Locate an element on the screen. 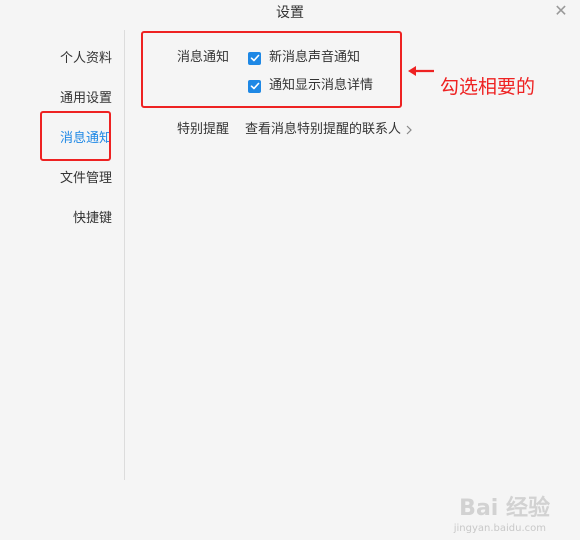 The width and height of the screenshot is (580, 540). watermark-logo: Bai 经验 is located at coordinates (504, 508).